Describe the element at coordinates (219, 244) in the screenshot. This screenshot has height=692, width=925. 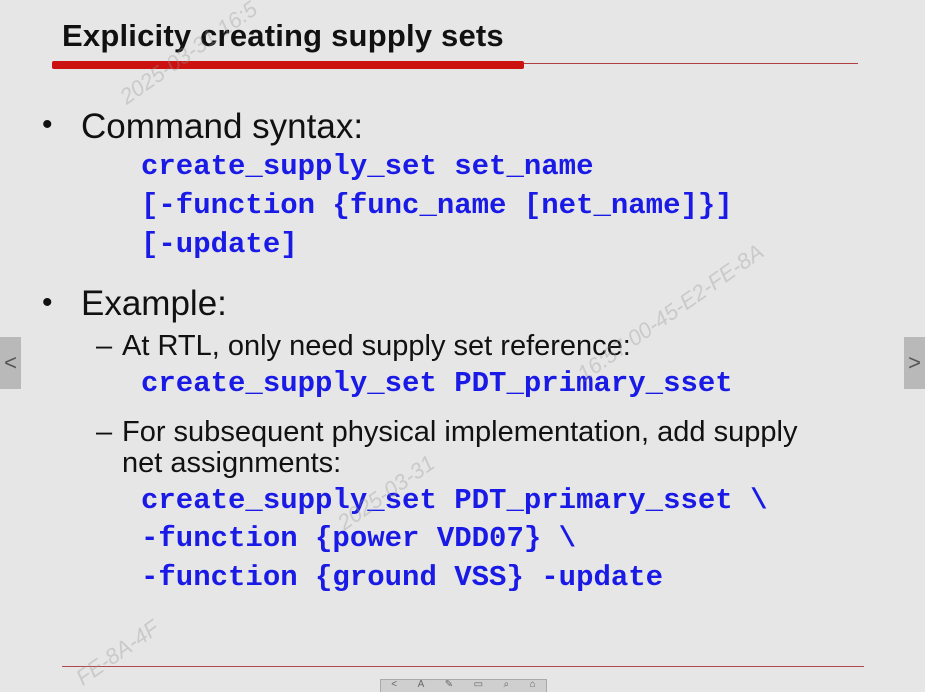
I see `code-line: [-update]` at that location.